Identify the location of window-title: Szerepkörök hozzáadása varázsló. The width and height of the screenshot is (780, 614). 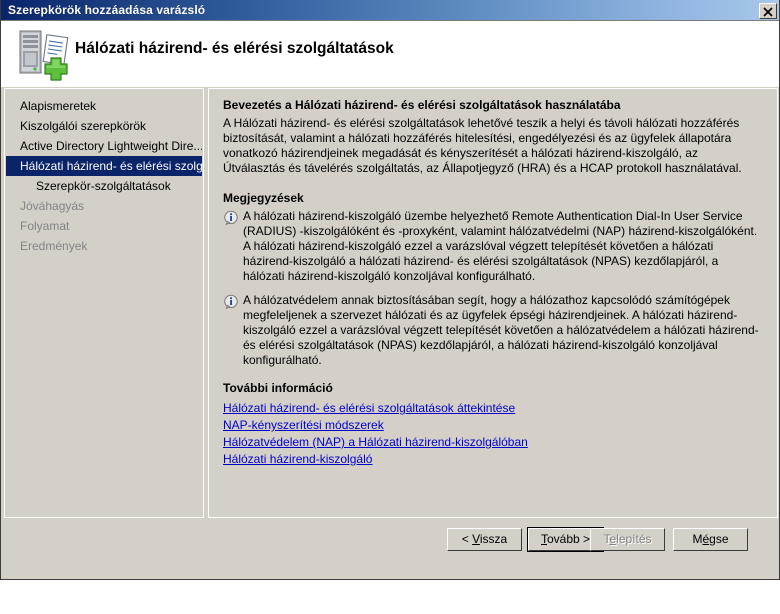
(107, 10).